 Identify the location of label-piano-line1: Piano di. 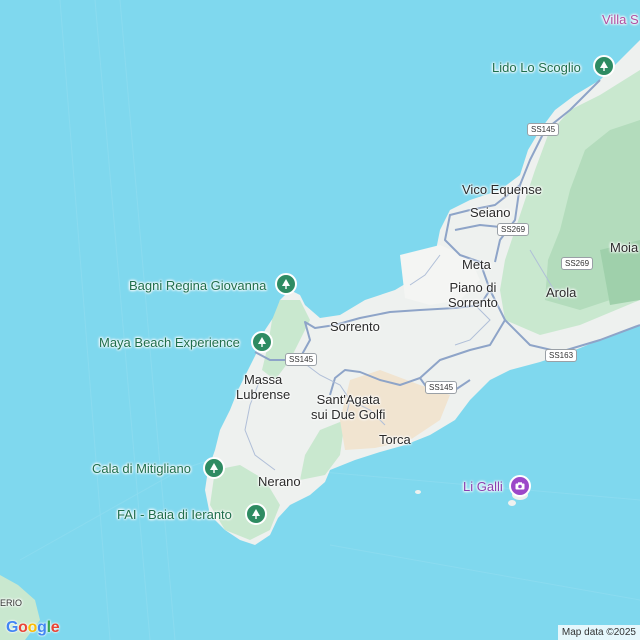
(473, 287).